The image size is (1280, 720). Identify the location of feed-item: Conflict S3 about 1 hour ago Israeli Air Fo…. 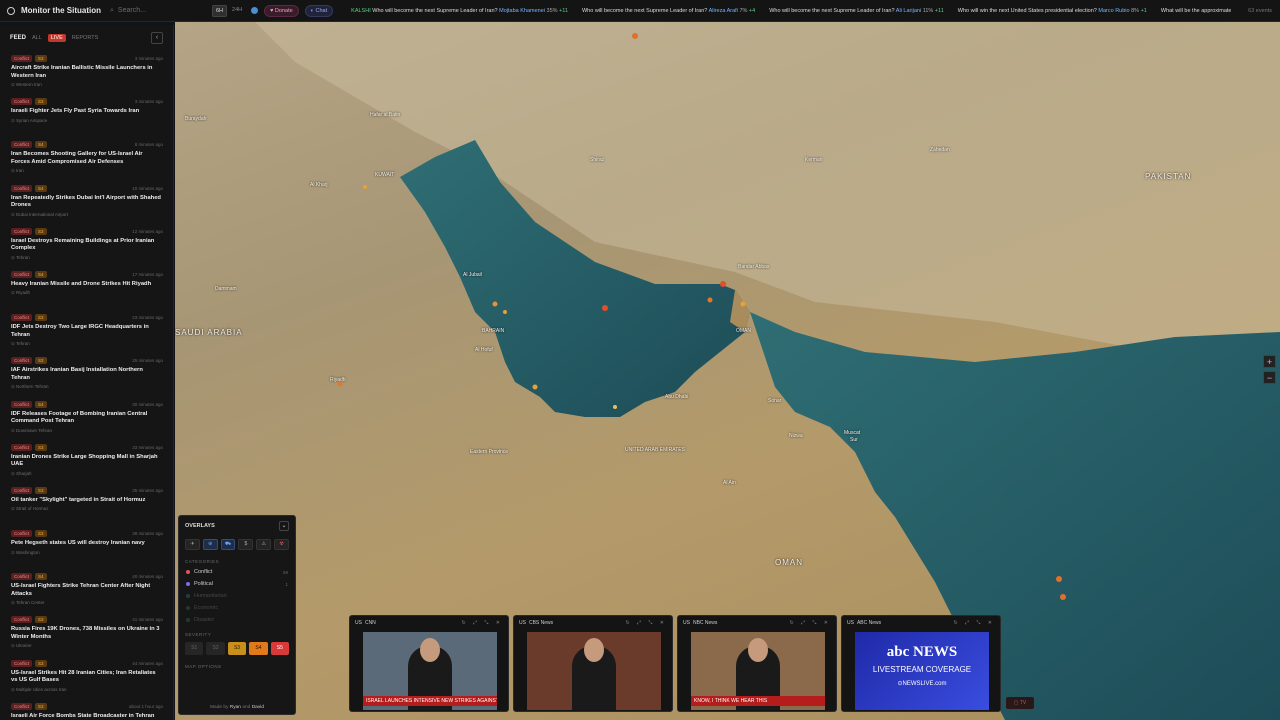
(86, 708).